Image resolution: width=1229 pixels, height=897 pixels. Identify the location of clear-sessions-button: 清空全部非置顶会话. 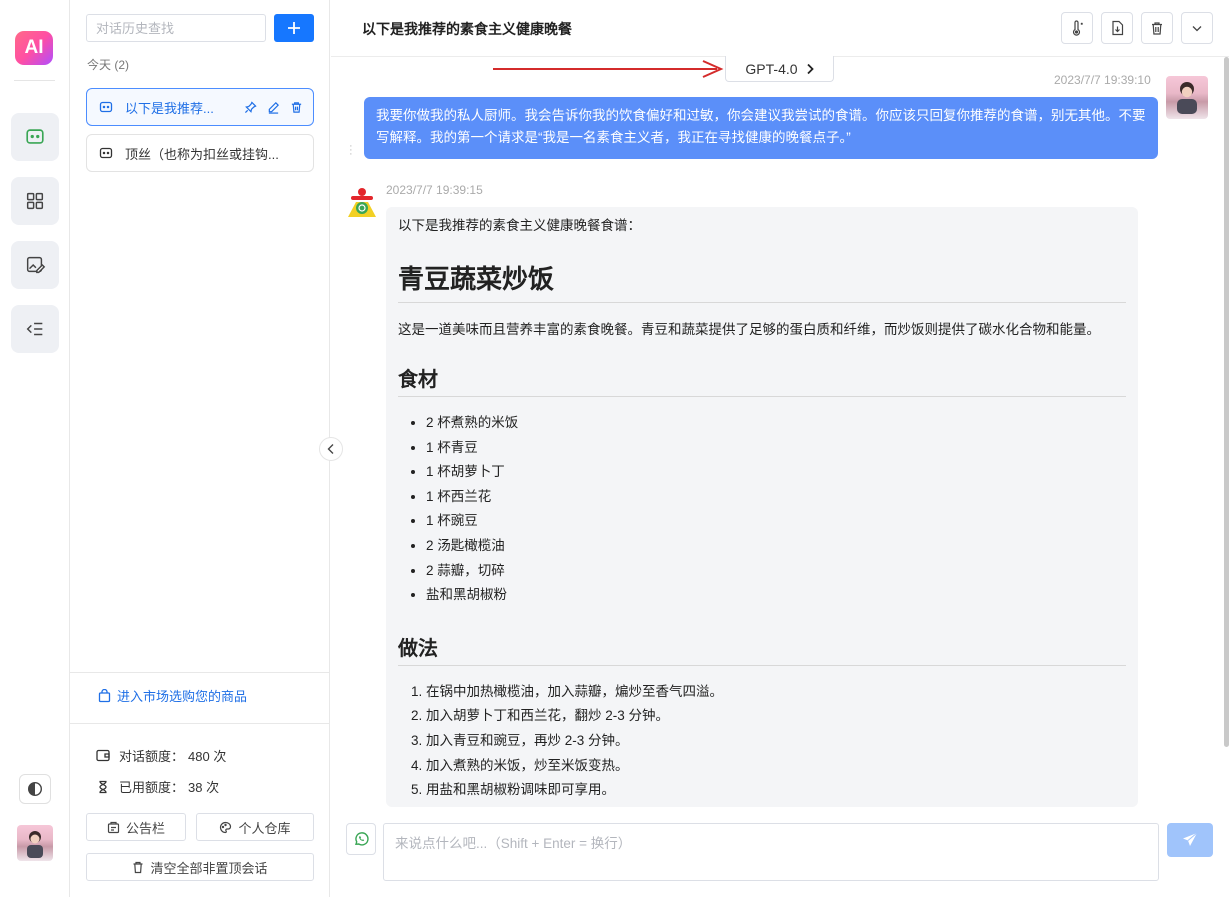
(200, 867).